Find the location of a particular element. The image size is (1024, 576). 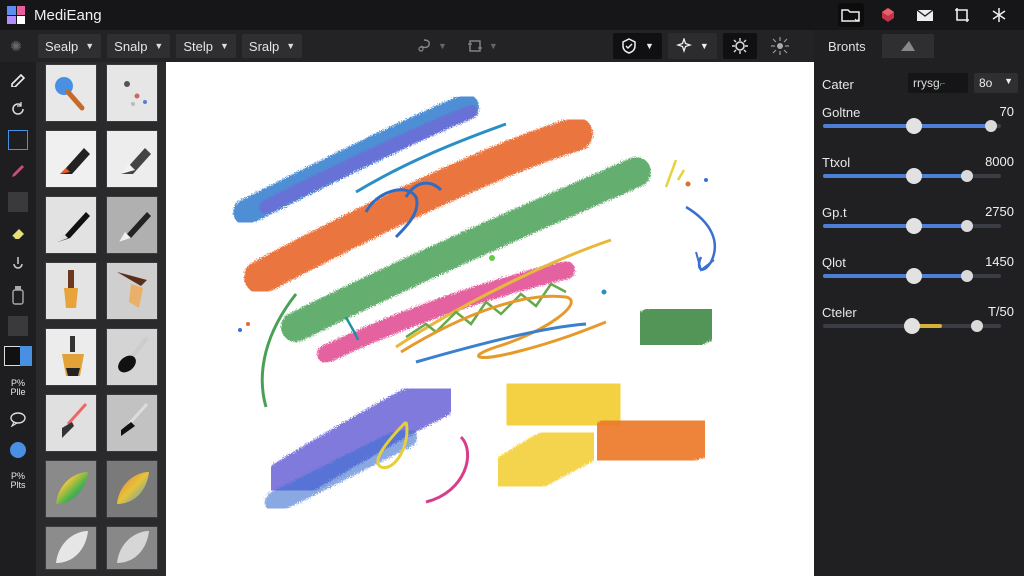

soft-leaf-gray-icon is located at coordinates (133, 547).